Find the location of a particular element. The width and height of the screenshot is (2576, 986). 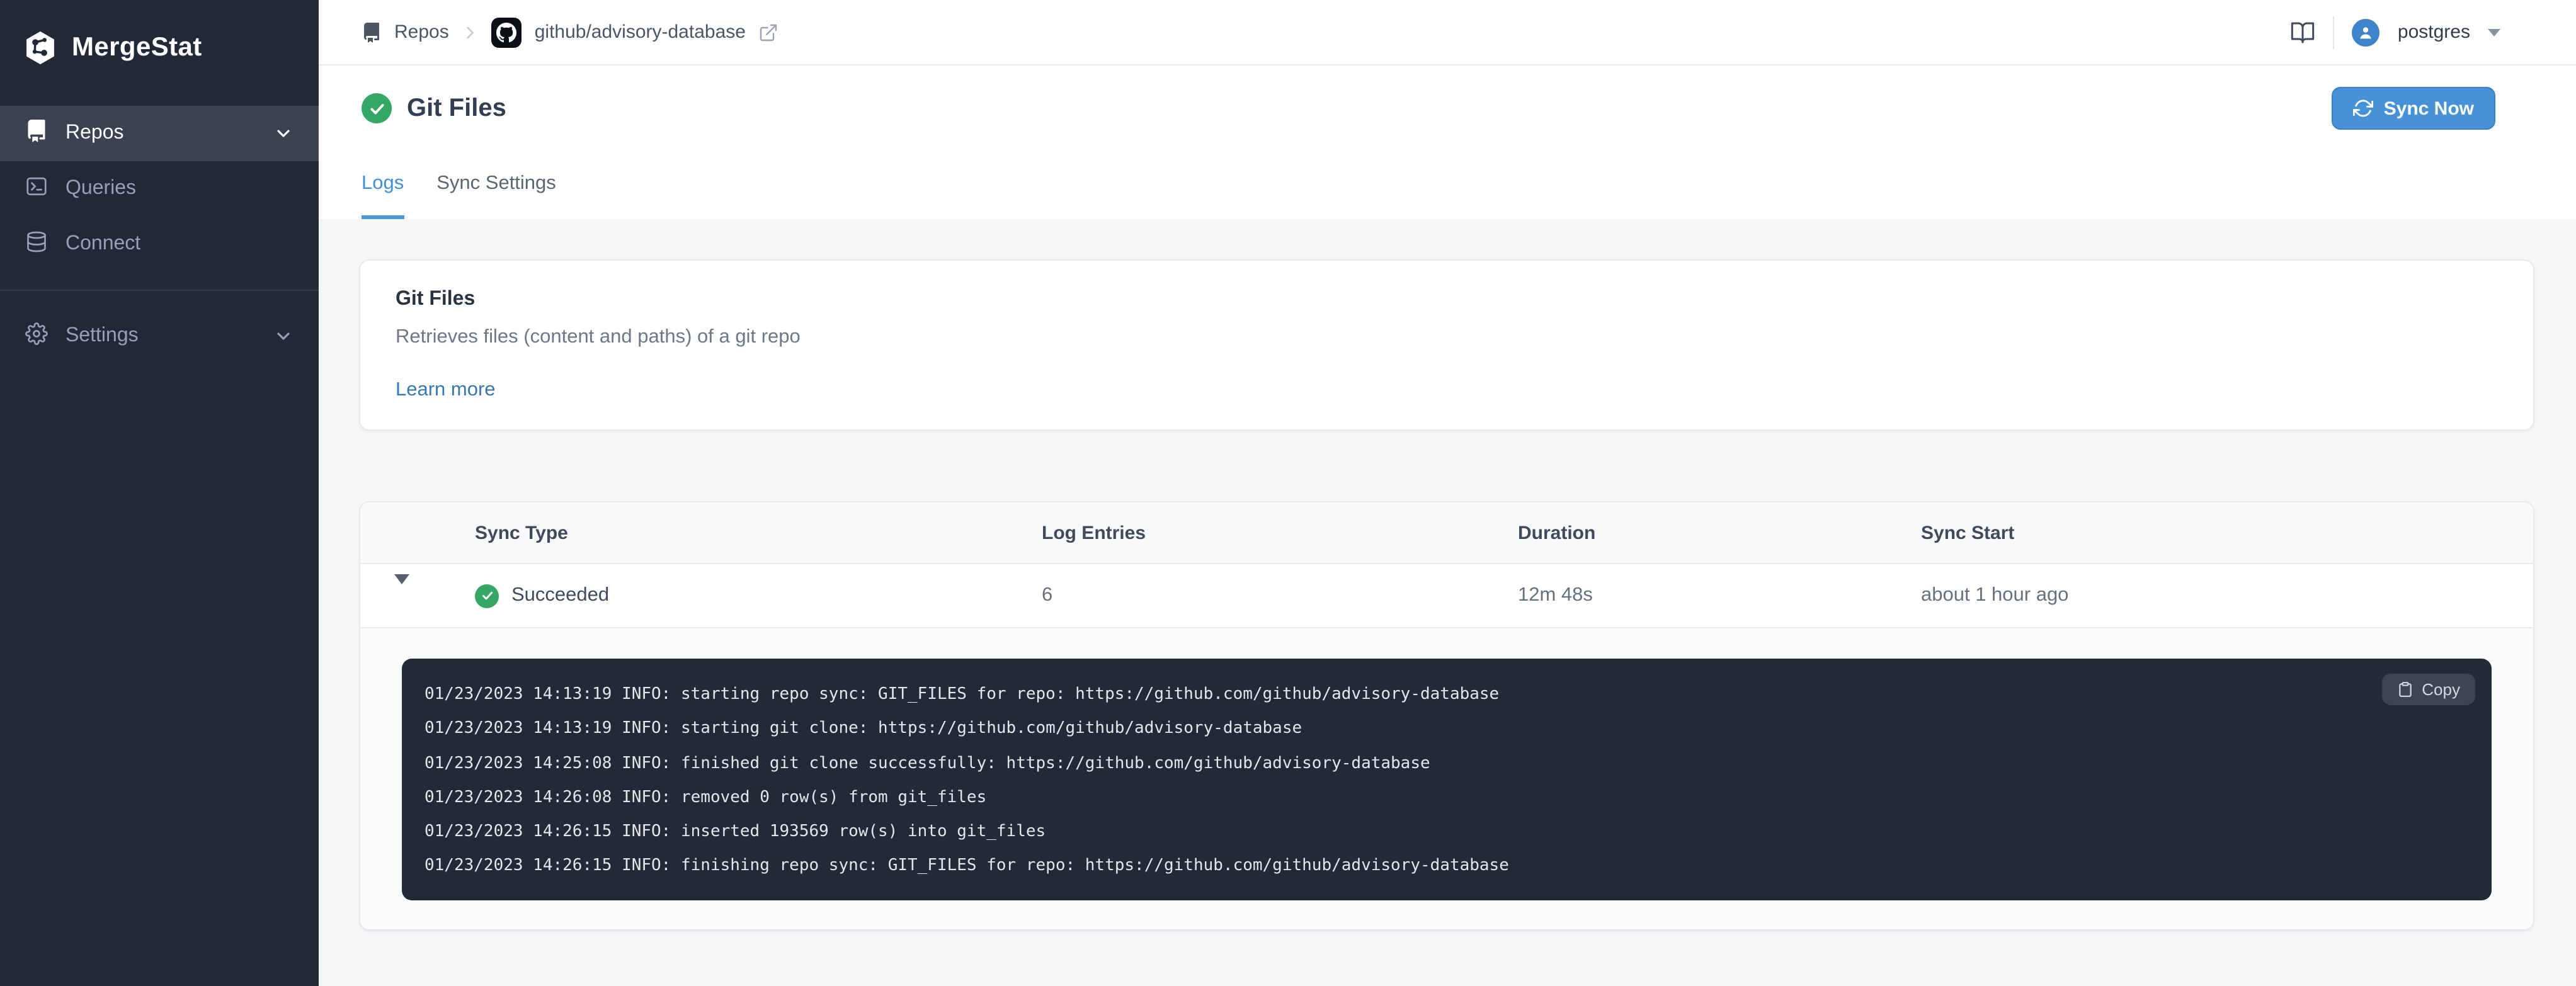

sync-now-label: Sync Now is located at coordinates (2428, 108).